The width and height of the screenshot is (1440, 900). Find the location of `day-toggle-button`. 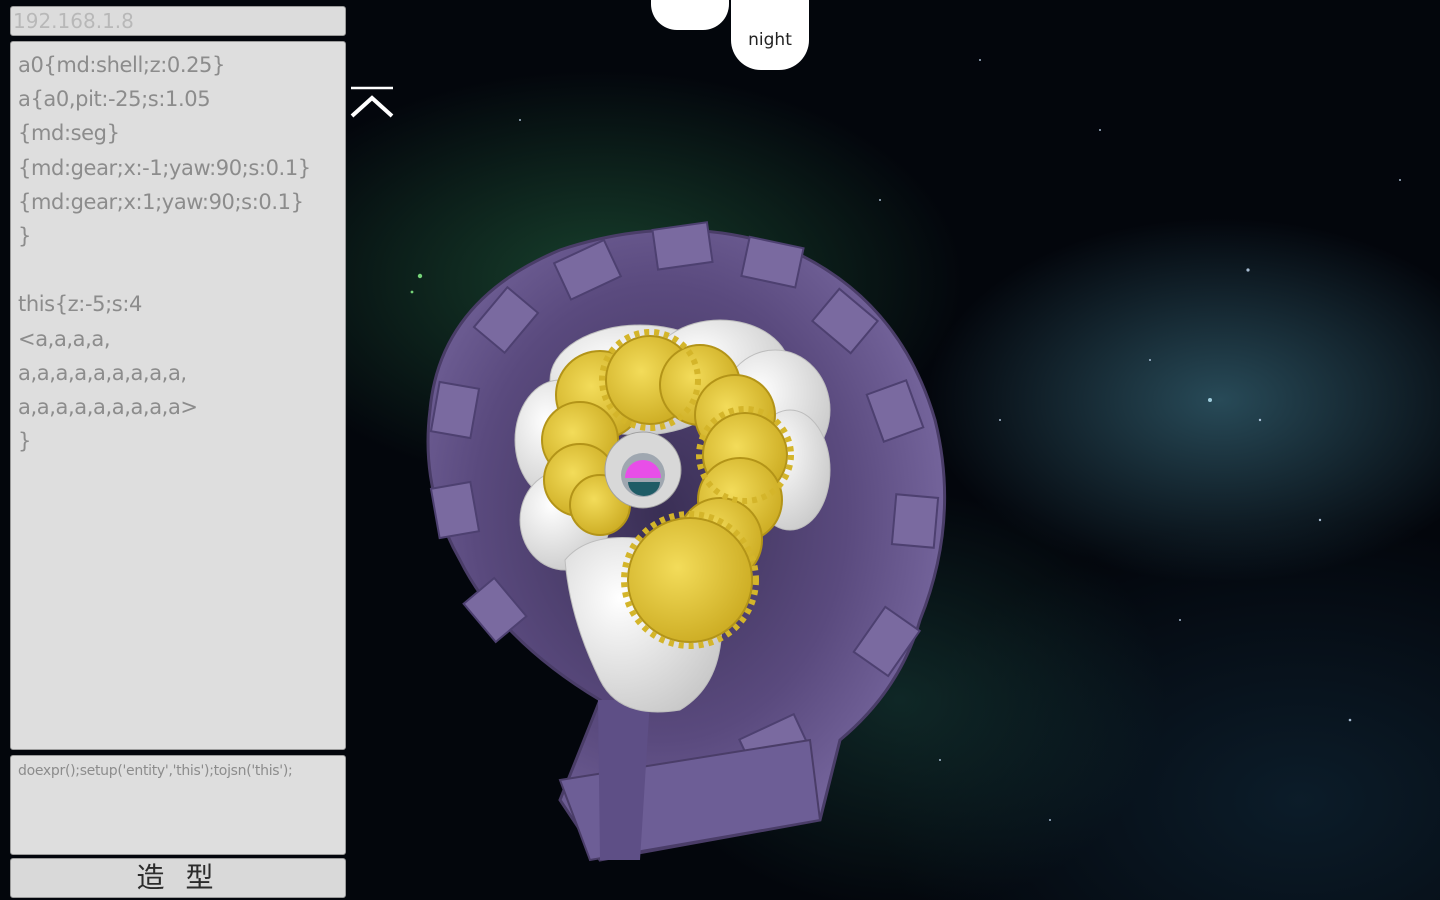

day-toggle-button is located at coordinates (690, 15).